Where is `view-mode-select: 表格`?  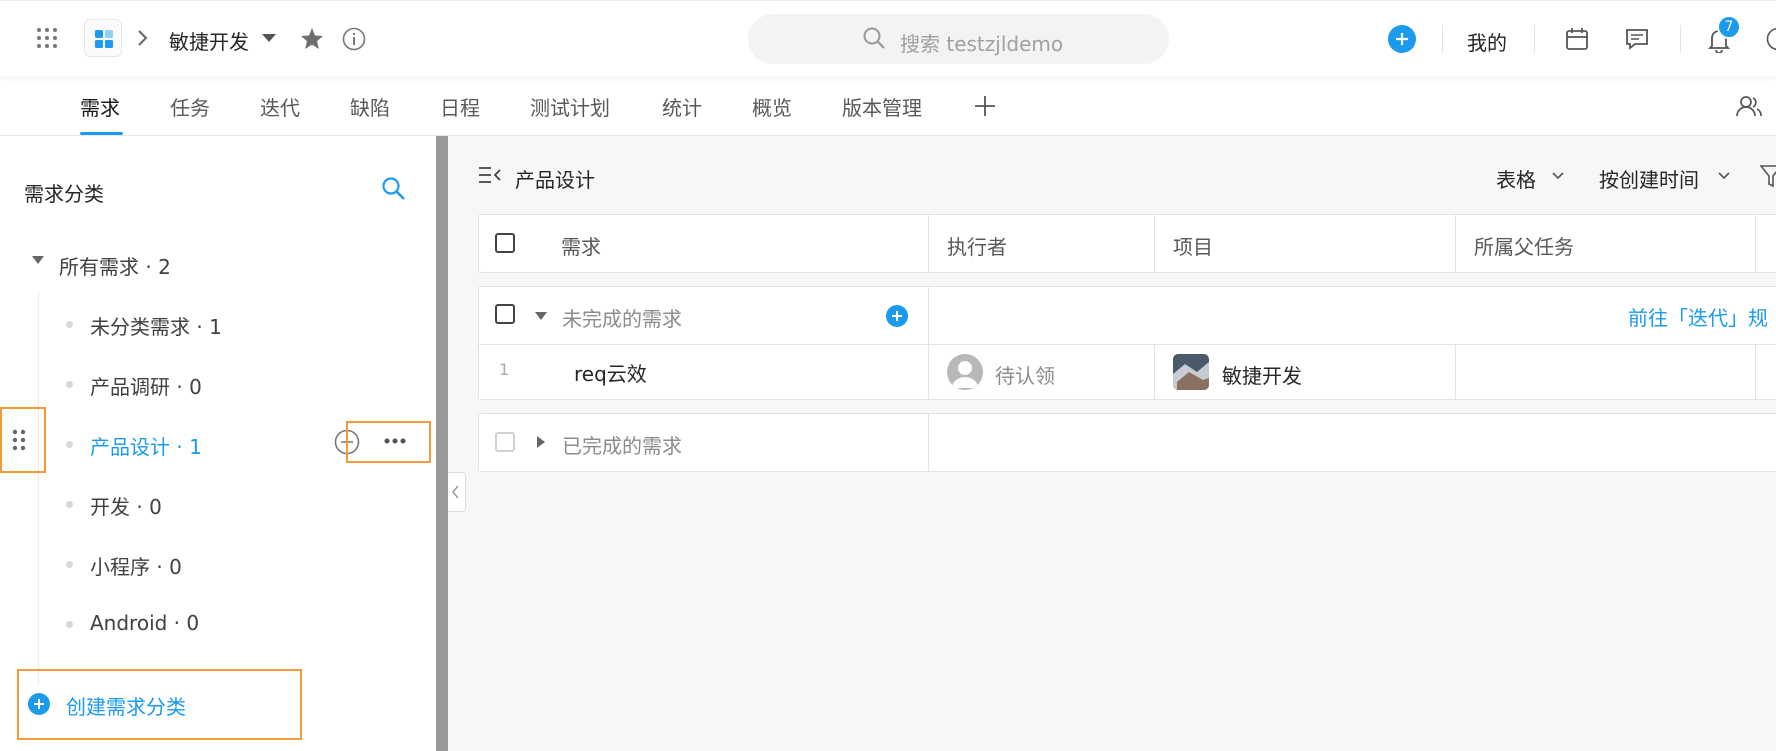 view-mode-select: 表格 is located at coordinates (1516, 178).